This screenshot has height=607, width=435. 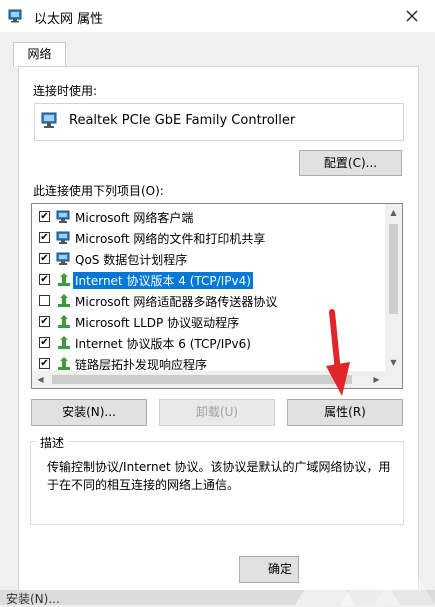 I want to click on properties-button-label: 属性(R), so click(x=345, y=412).